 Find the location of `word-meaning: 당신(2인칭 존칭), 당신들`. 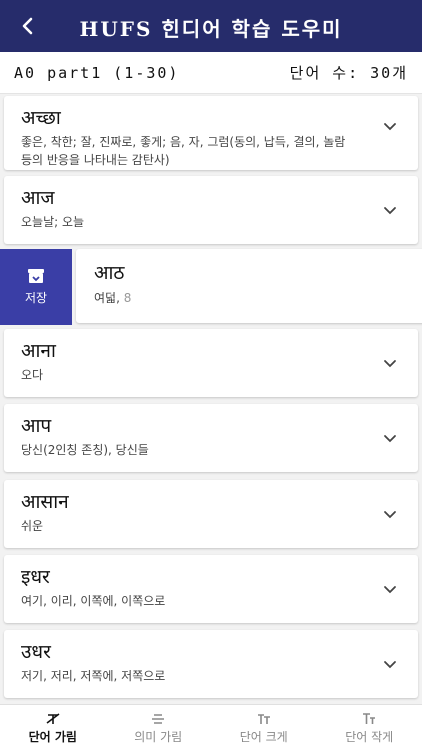

word-meaning: 당신(2인칭 존칭), 당신들 is located at coordinates (85, 450).